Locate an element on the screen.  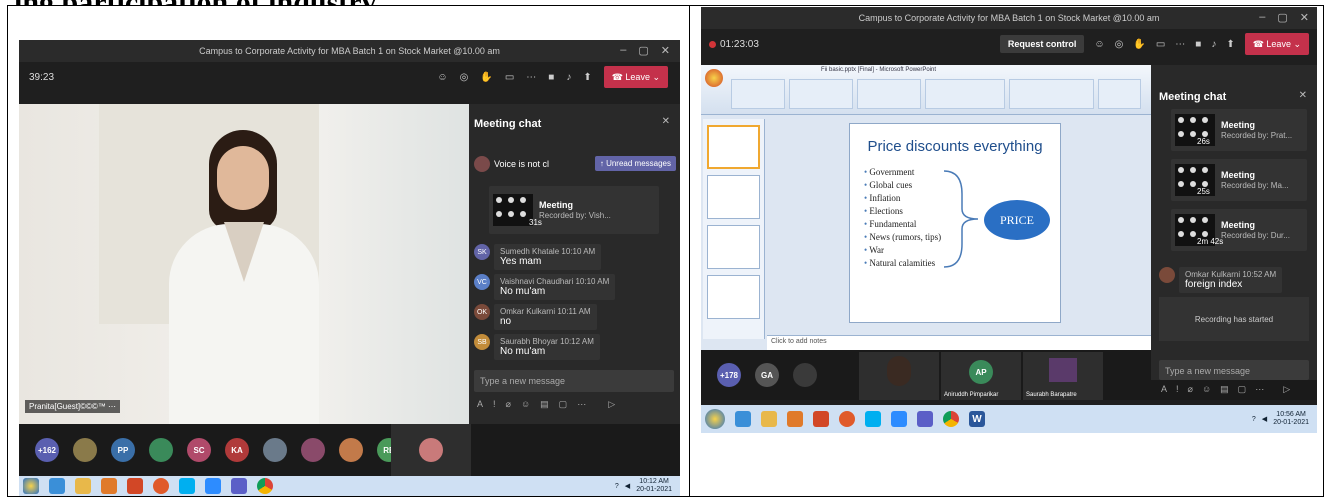
window-controls: – ▢ ✕ is located at coordinates (1284, 17).